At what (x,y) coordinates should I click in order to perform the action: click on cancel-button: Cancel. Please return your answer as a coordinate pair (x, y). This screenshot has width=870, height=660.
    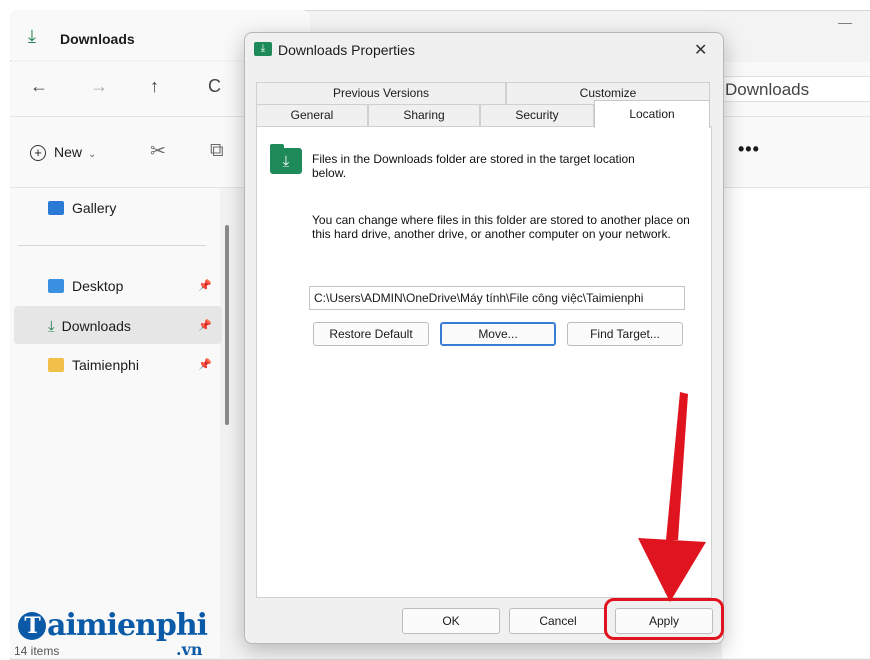
    Looking at the image, I should click on (558, 621).